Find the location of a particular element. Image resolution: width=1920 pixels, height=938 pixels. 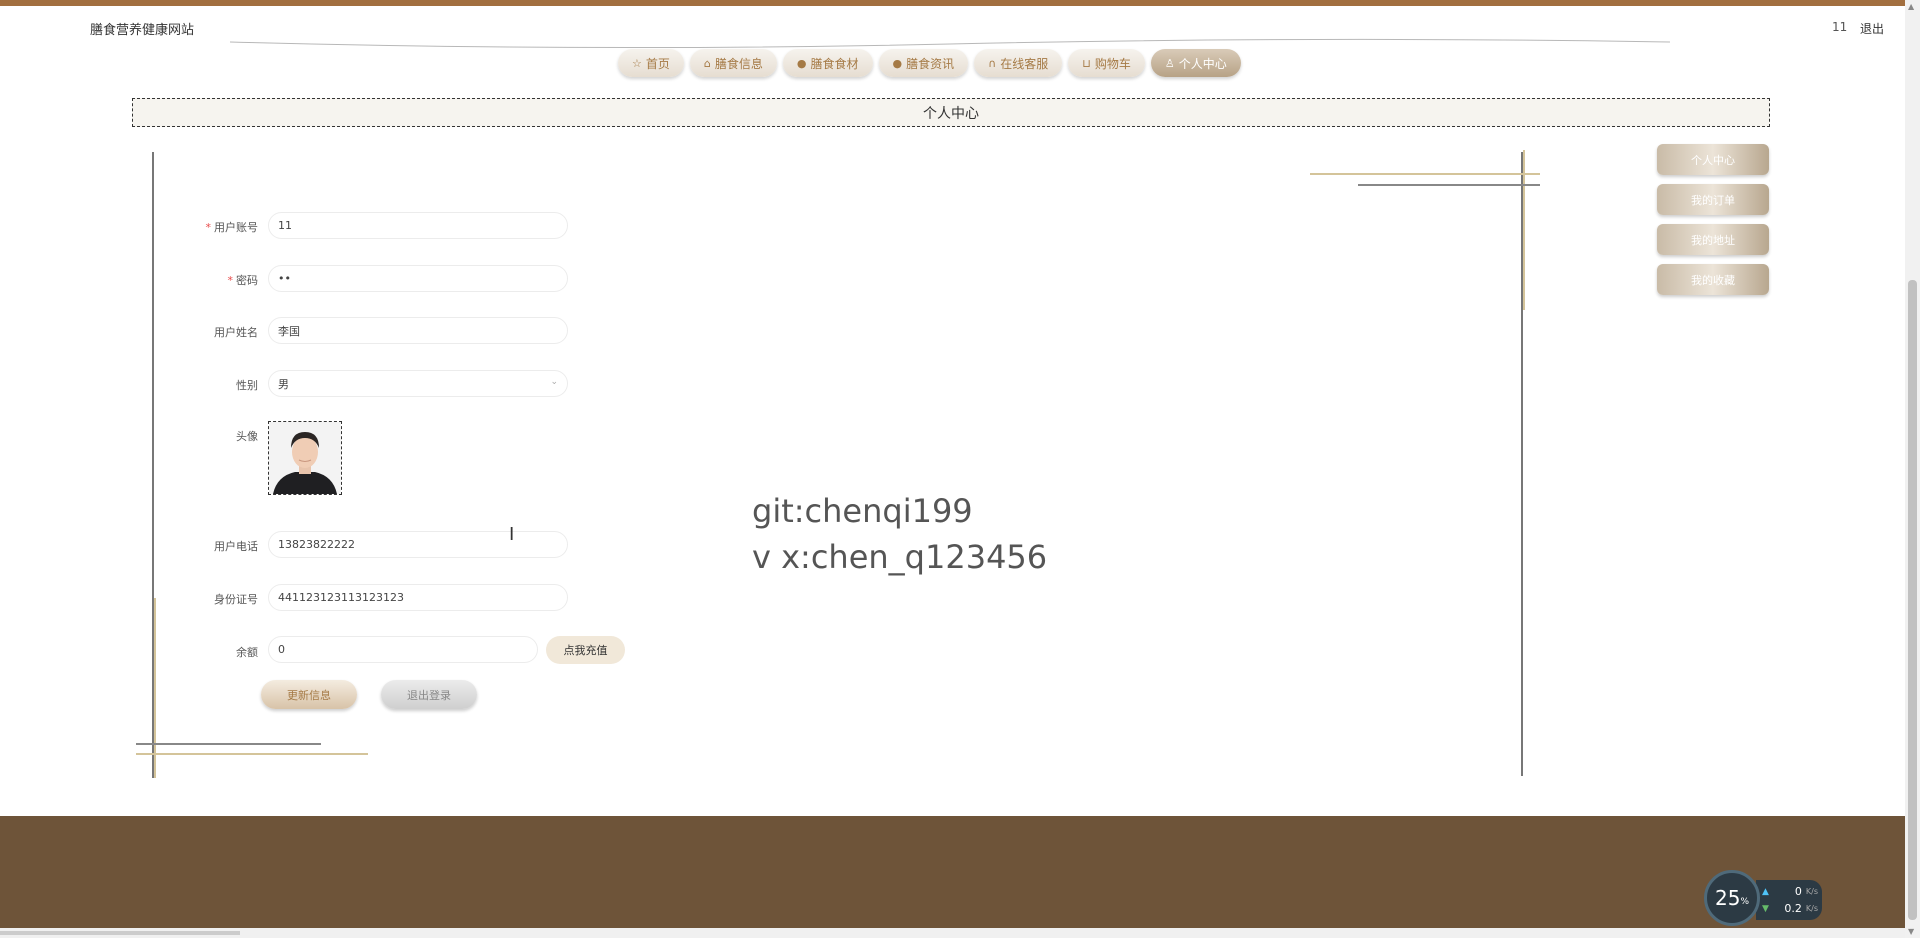

nav-item-label: 膳食资讯 is located at coordinates (930, 63).